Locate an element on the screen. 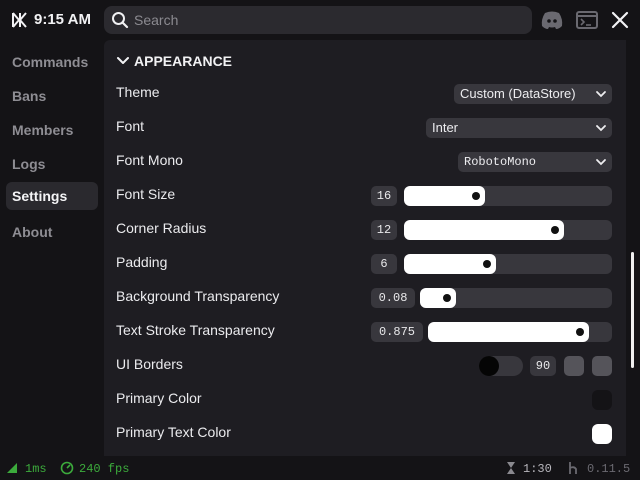 This screenshot has width=640, height=480. font-mono-select: RobotoMono is located at coordinates (535, 162).